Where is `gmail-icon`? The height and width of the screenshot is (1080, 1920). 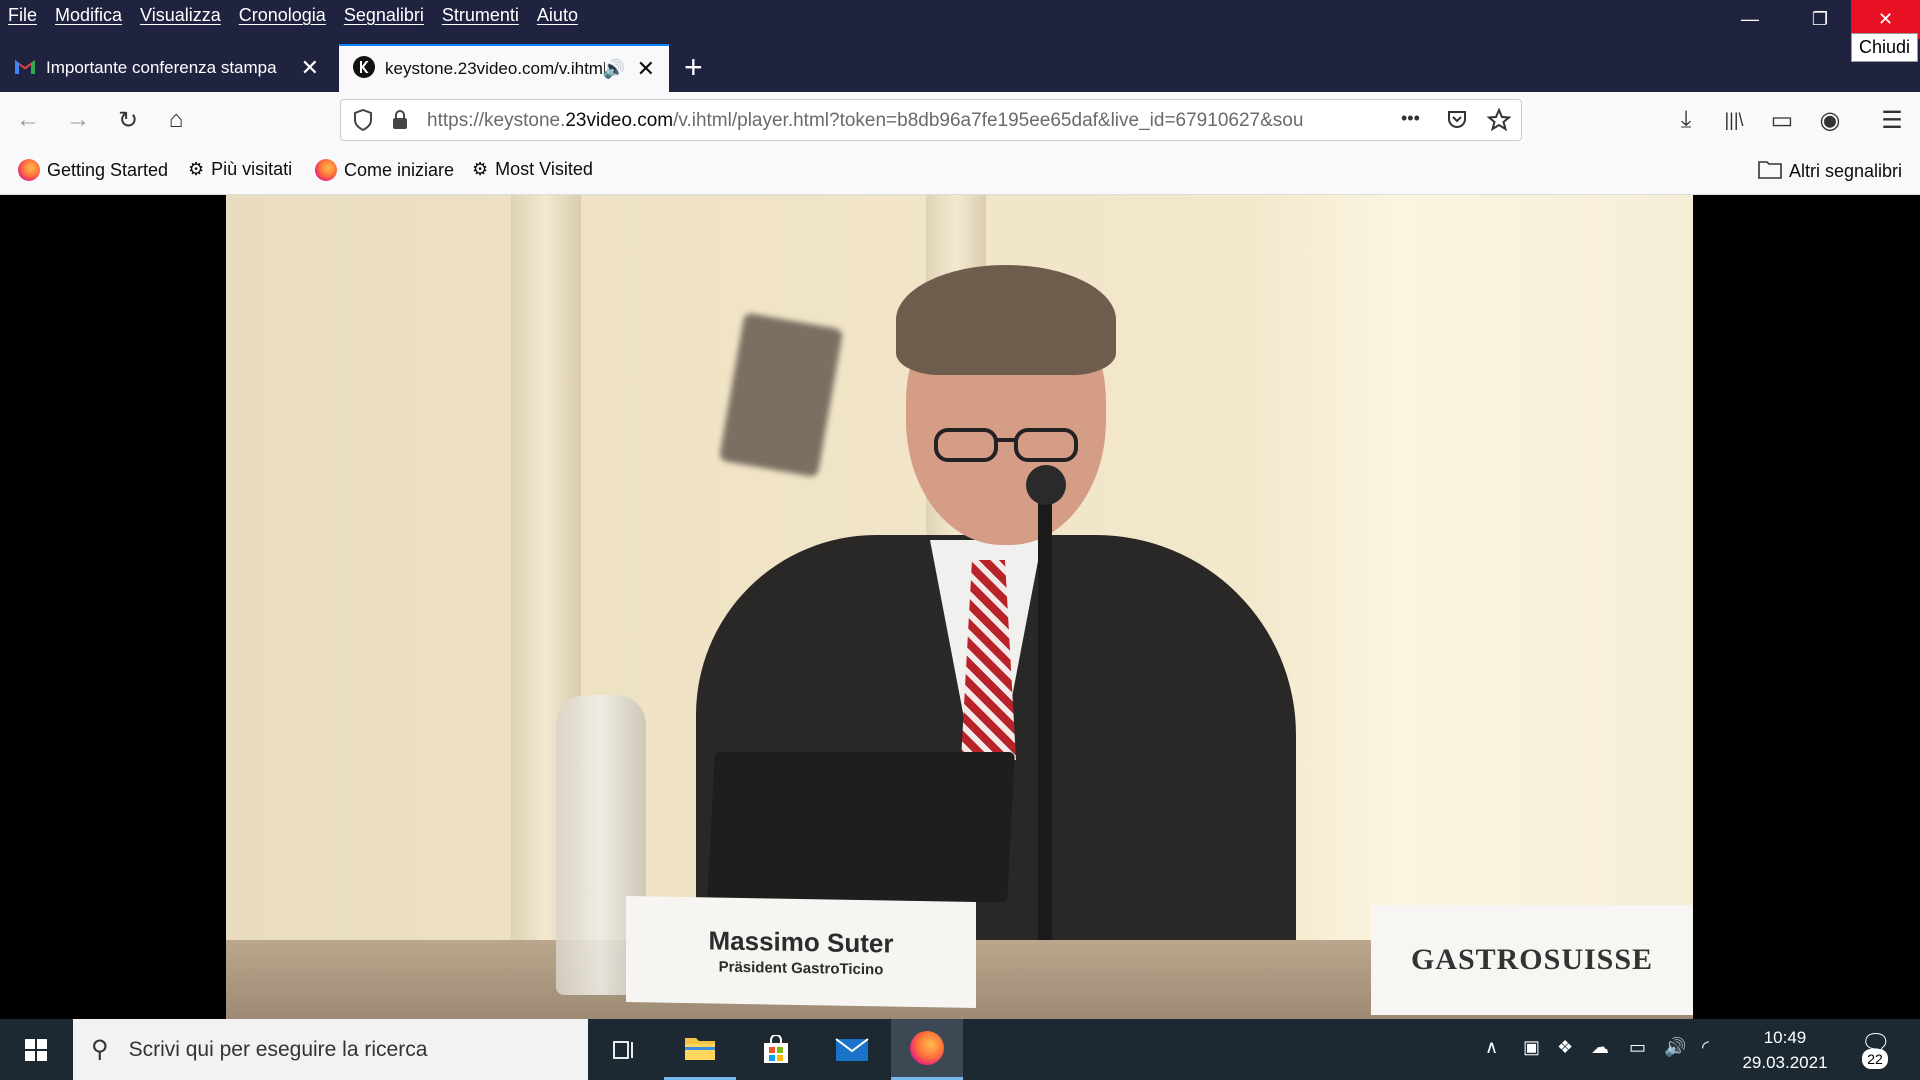 gmail-icon is located at coordinates (25, 68).